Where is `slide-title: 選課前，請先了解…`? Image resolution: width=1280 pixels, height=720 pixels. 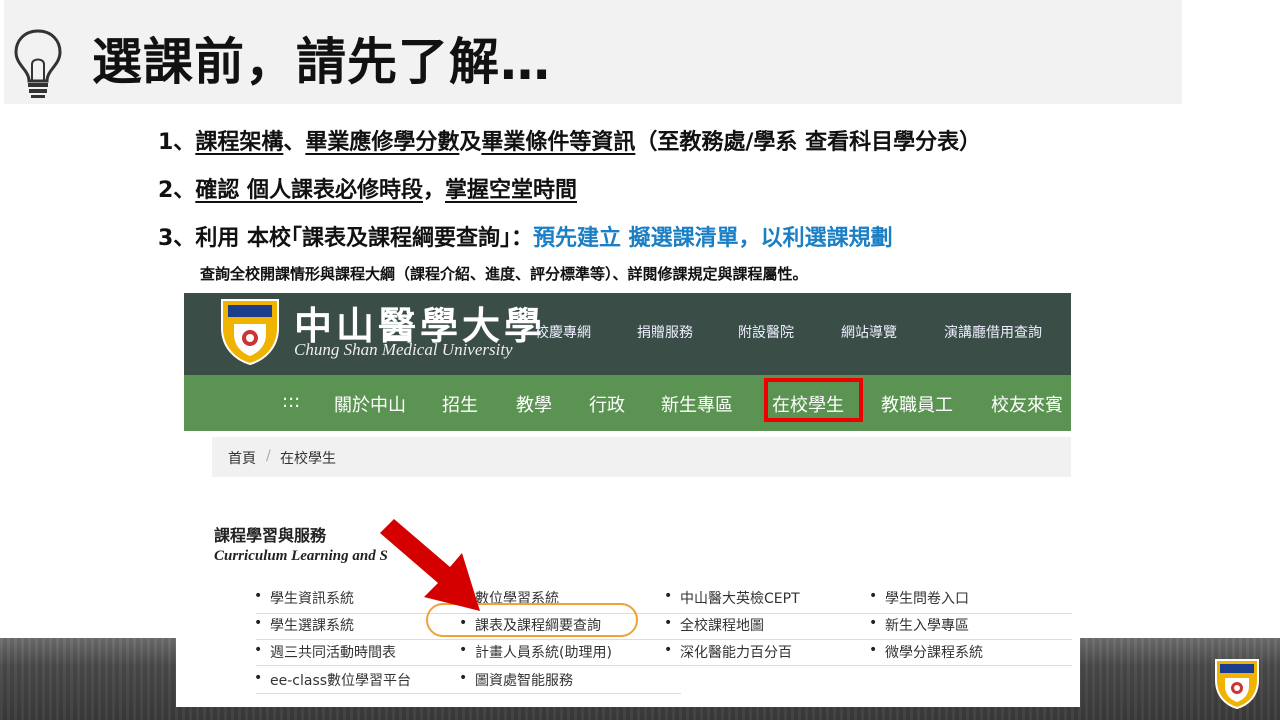 slide-title: 選課前，請先了解… is located at coordinates (321, 62).